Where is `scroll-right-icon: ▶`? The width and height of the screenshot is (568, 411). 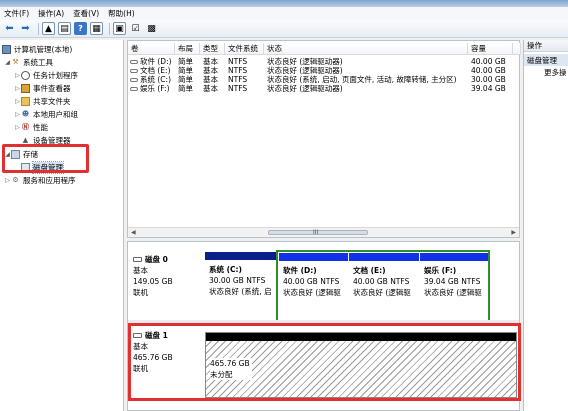 scroll-right-icon: ▶ is located at coordinates (513, 232).